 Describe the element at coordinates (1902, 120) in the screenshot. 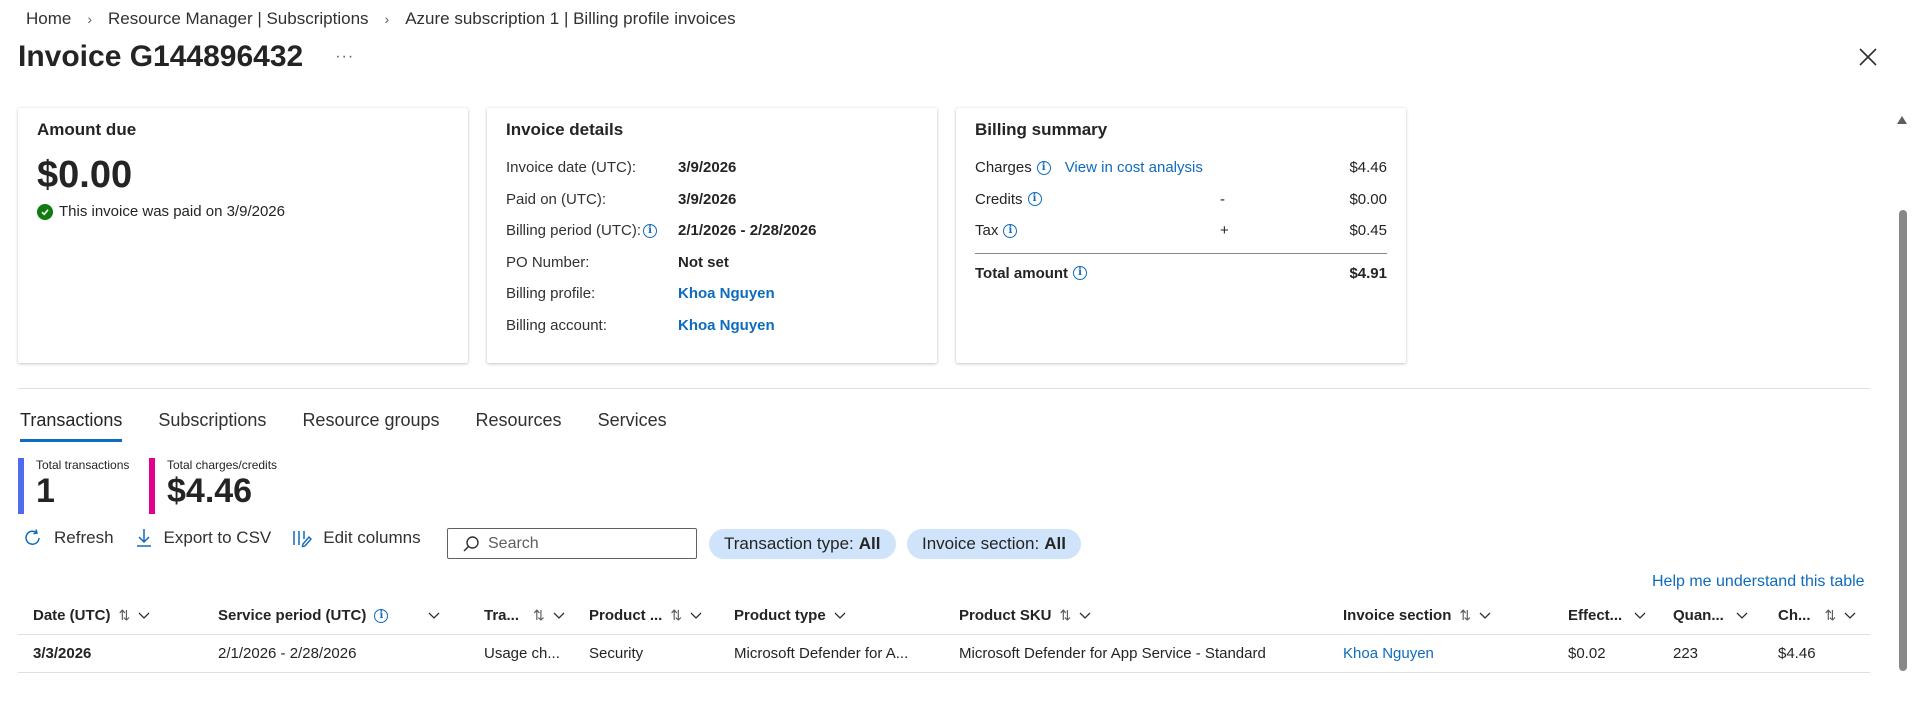

I see `scroll-up-arrow-icon` at that location.